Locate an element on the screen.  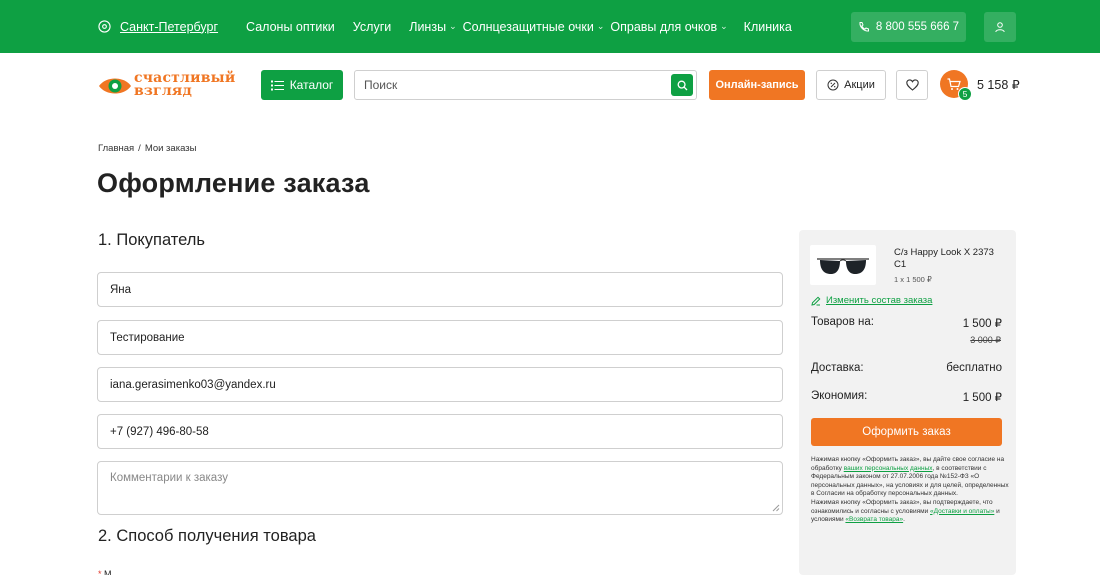
phone-input is located at coordinates (440, 431).